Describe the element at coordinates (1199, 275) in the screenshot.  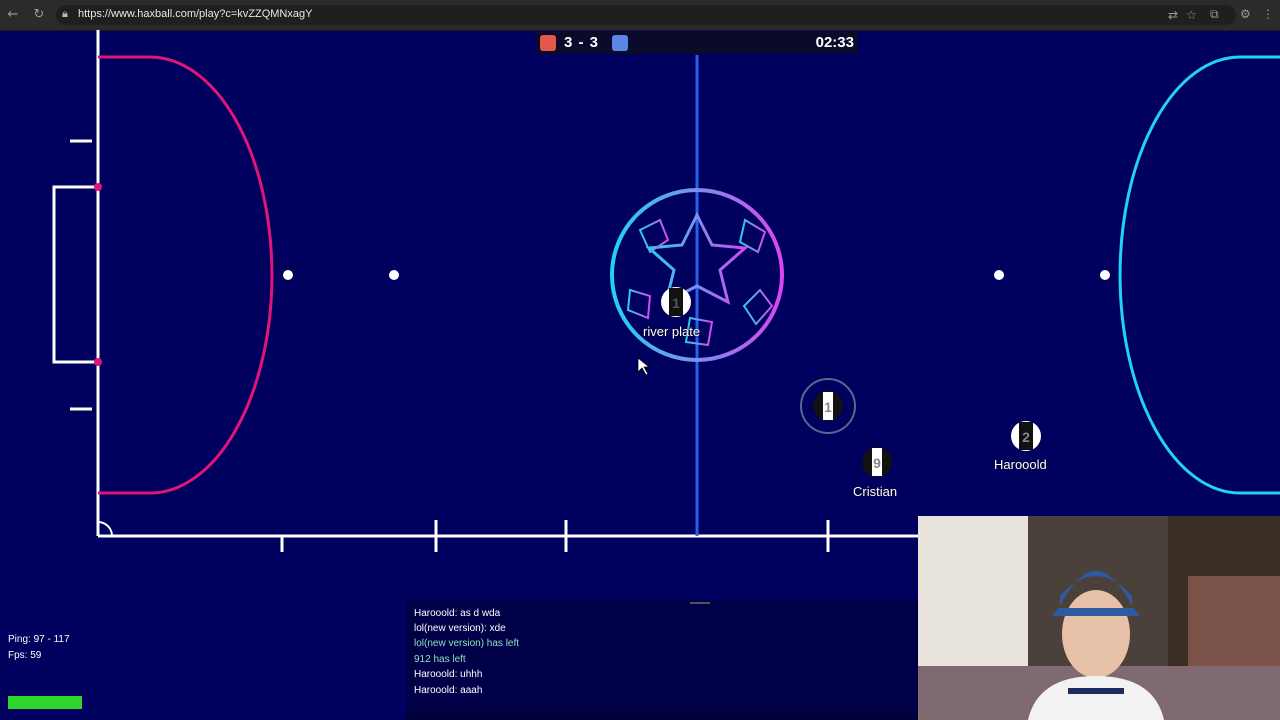
I see `right-penalty-arc` at that location.